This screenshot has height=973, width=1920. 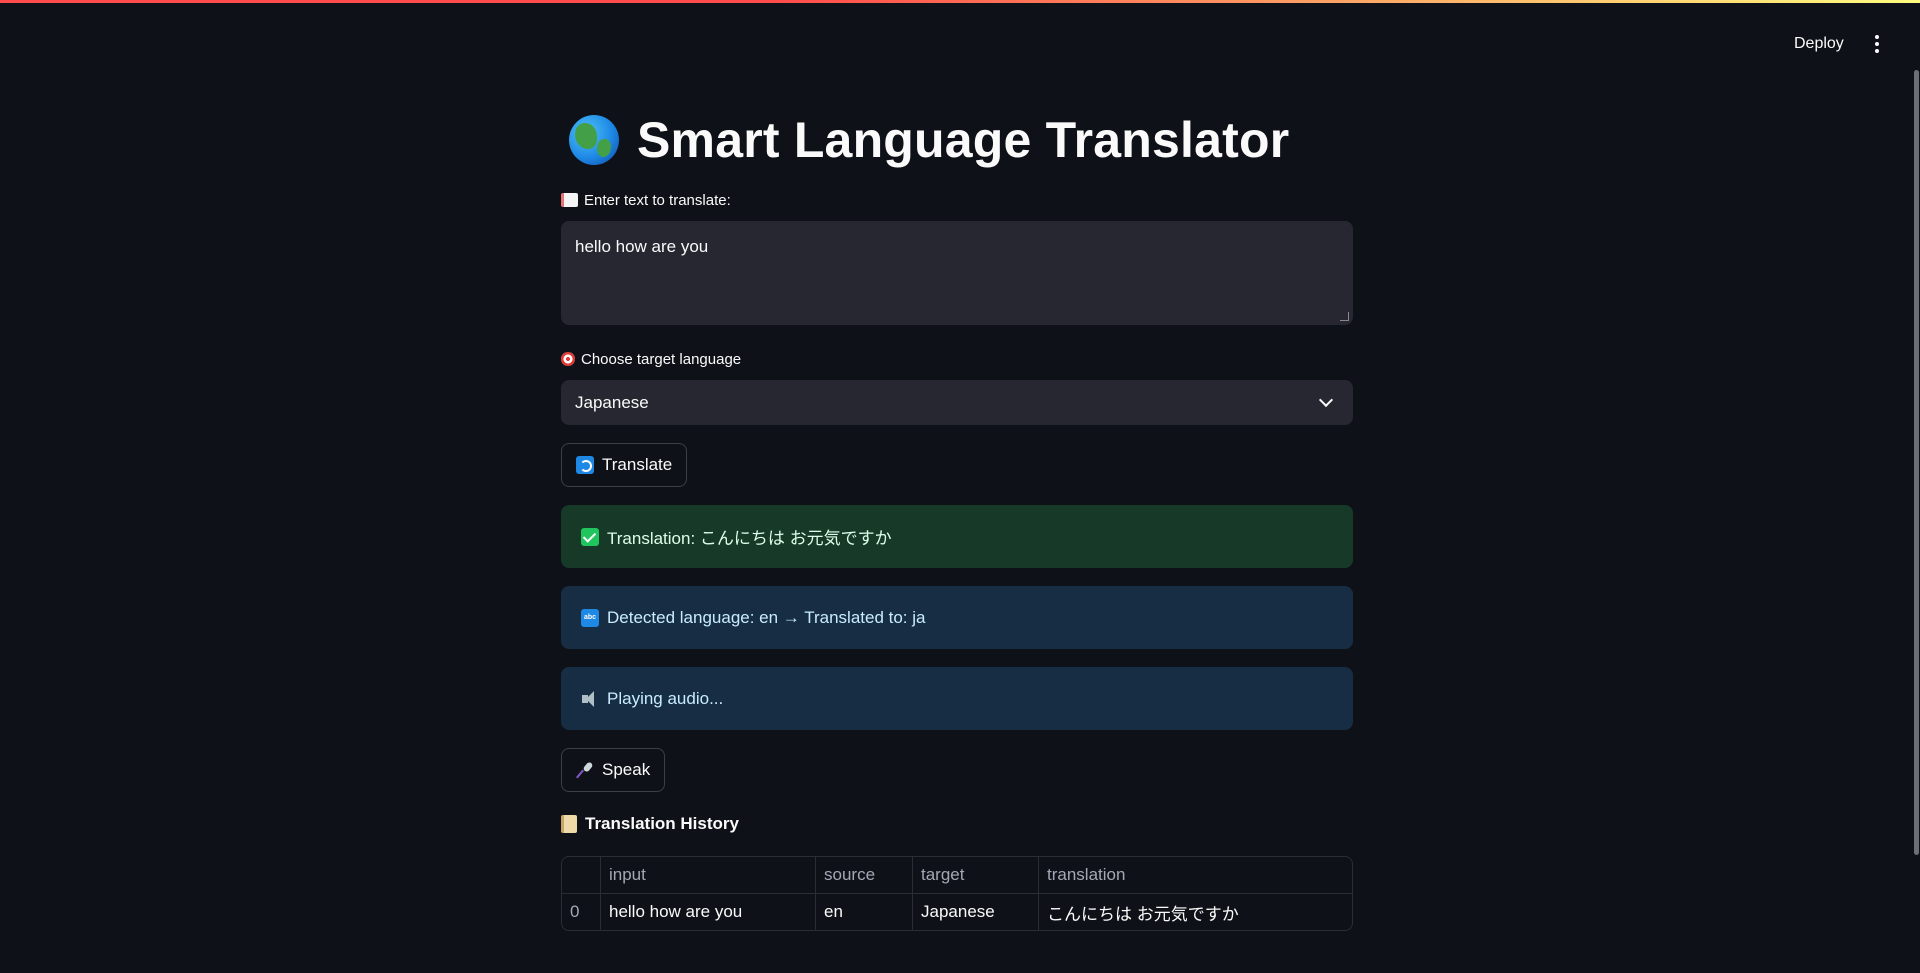 I want to click on column-header-translation: translation, so click(x=1195, y=875).